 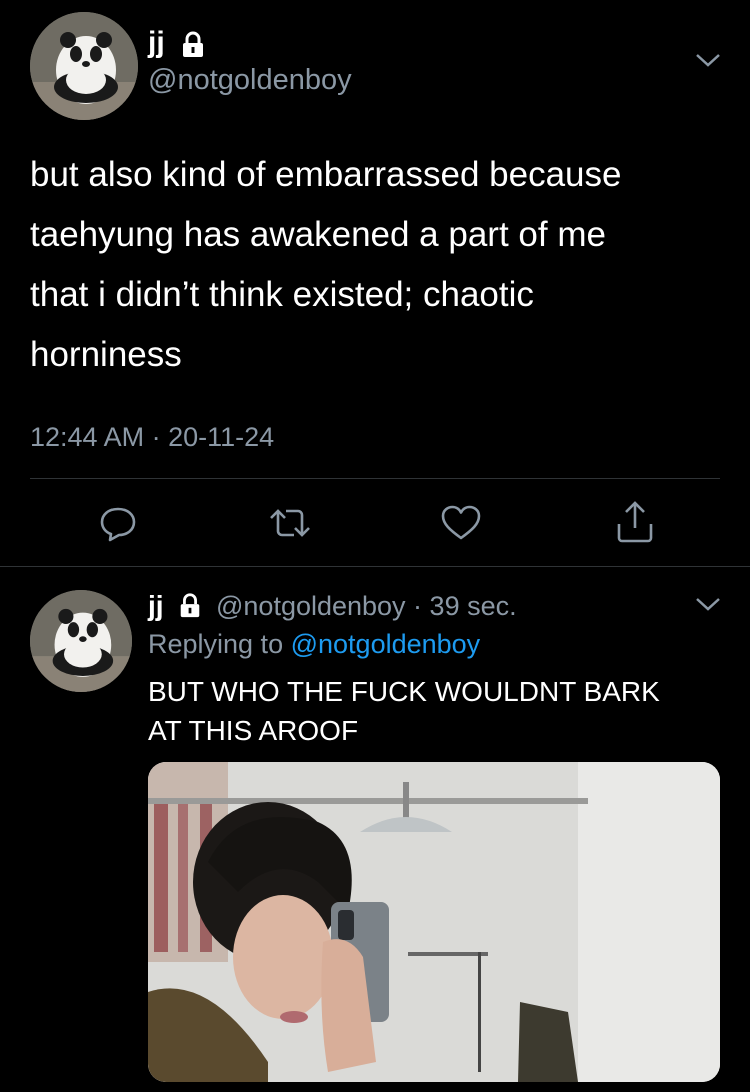 What do you see at coordinates (152, 437) in the screenshot?
I see `timestamp: 12:44 AM · 20-11-24` at bounding box center [152, 437].